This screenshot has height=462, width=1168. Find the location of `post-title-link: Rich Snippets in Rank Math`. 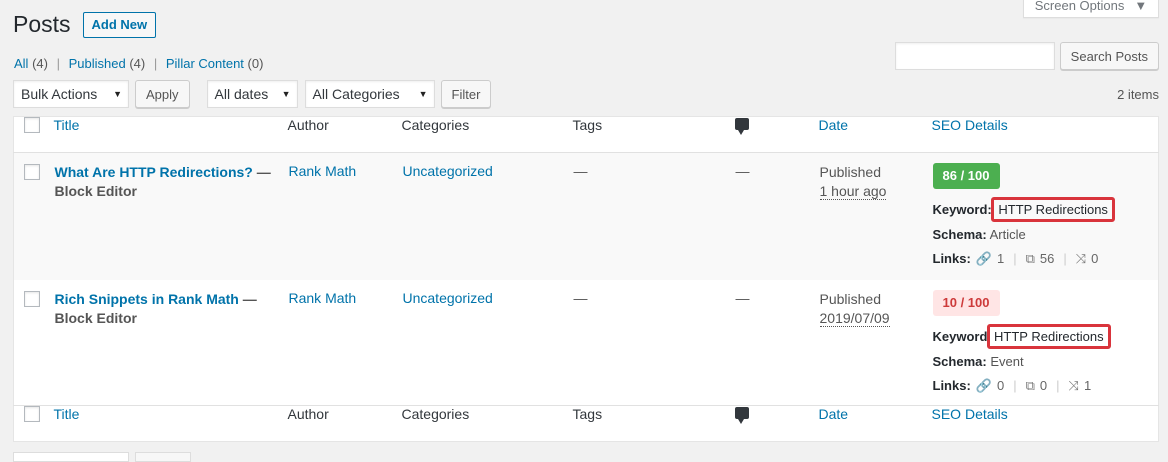

post-title-link: Rich Snippets in Rank Math is located at coordinates (147, 299).